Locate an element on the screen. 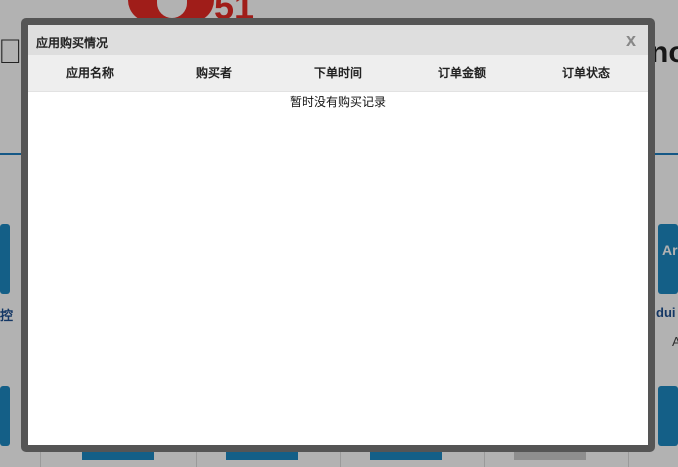  dialog-title: 应用购买情况 is located at coordinates (72, 43).